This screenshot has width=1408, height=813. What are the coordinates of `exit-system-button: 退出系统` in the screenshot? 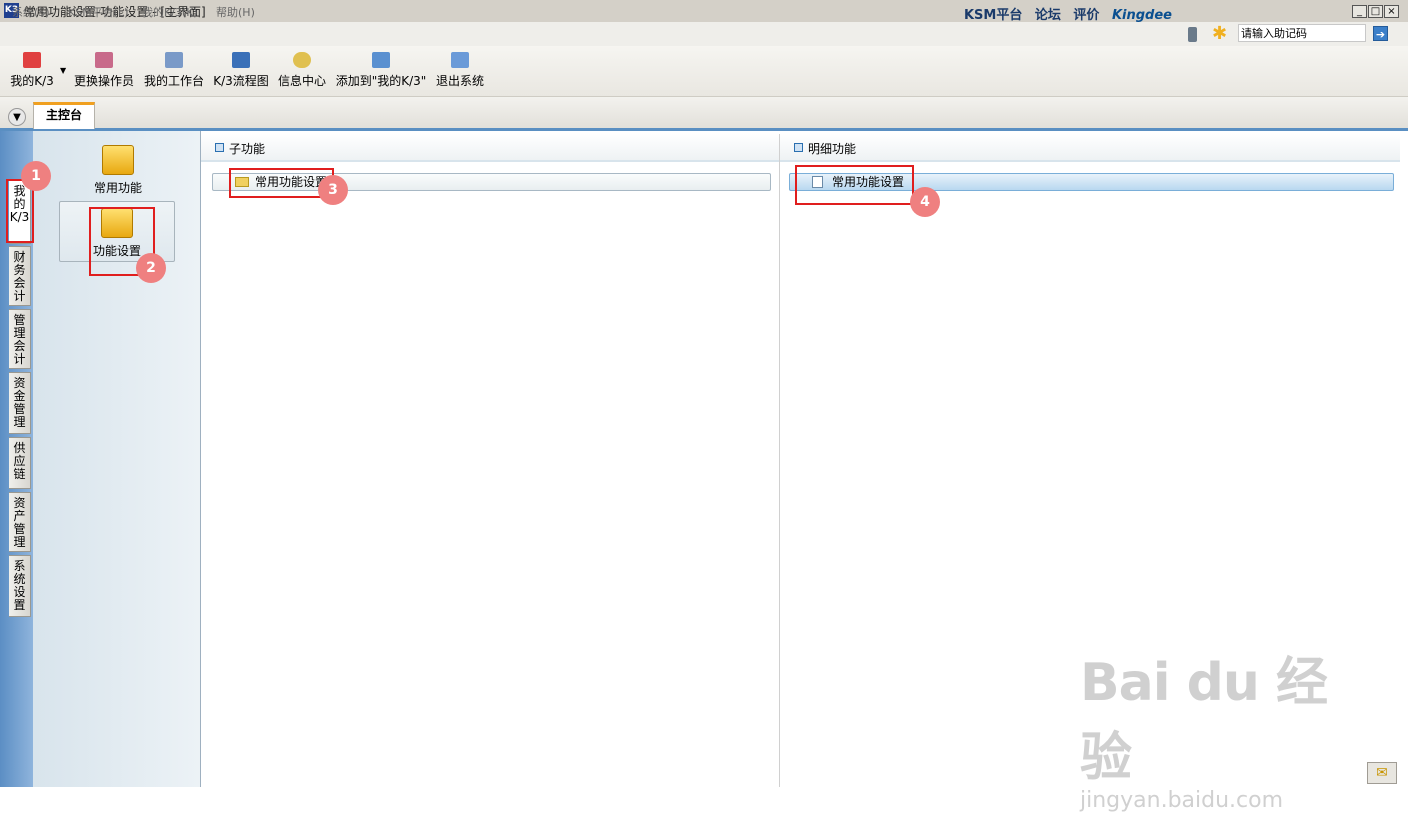 It's located at (460, 69).